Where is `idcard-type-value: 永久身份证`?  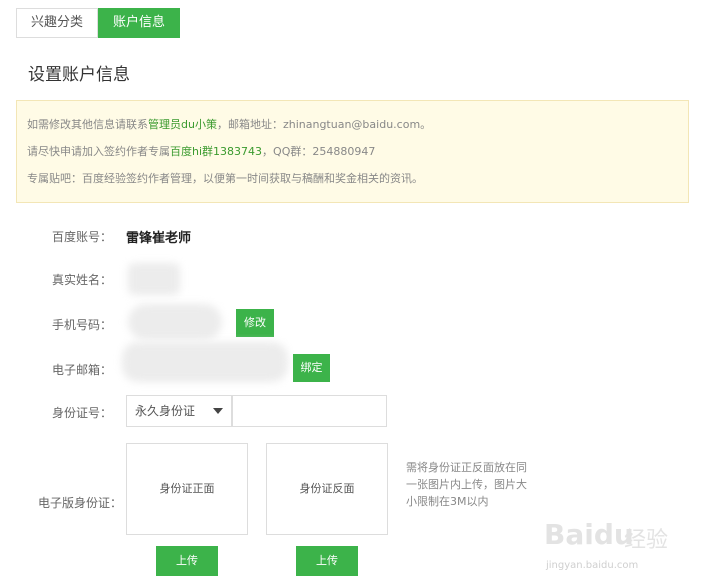
idcard-type-value: 永久身份证 is located at coordinates (165, 411).